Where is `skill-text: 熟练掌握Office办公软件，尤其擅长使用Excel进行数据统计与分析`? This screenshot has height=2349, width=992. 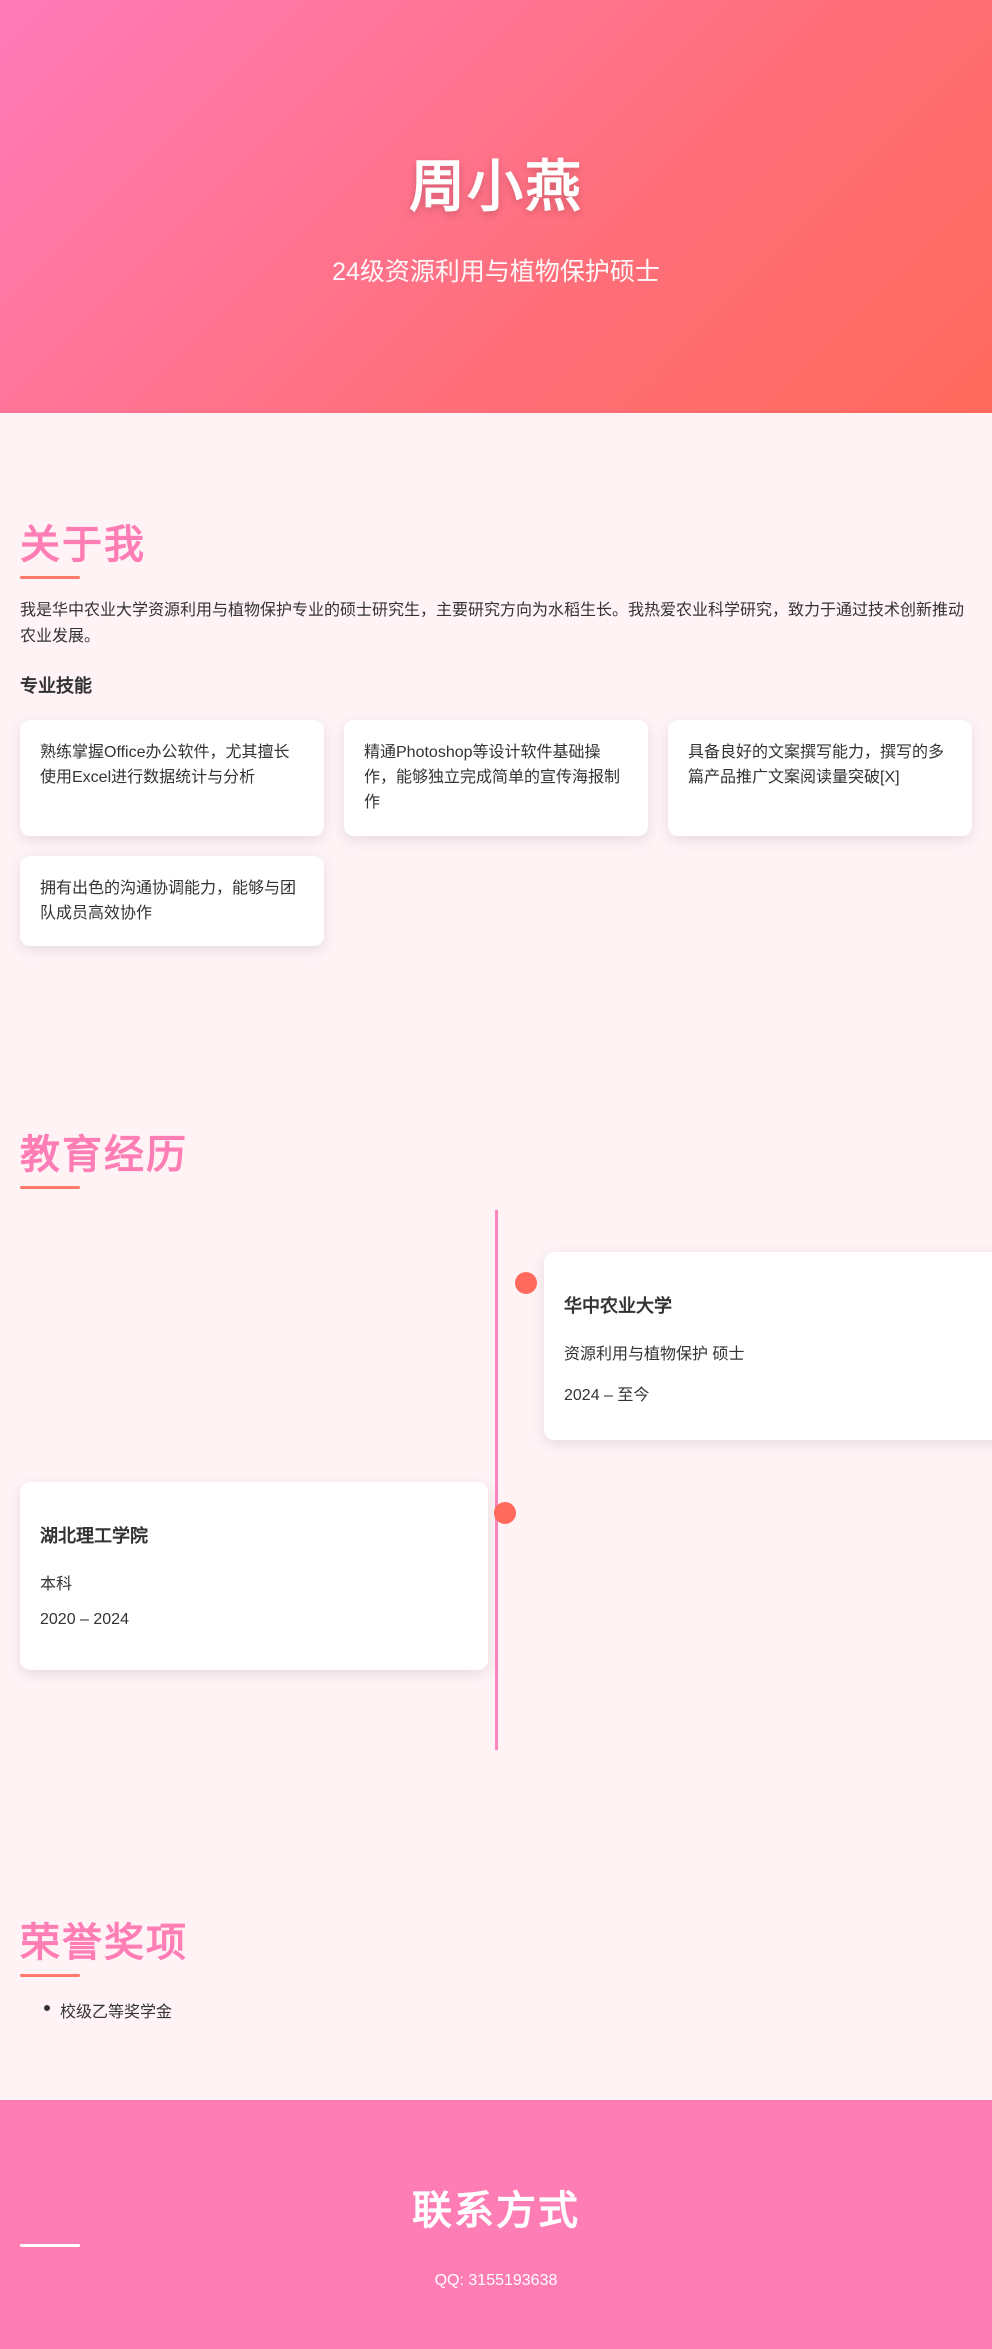 skill-text: 熟练掌握Office办公软件，尤其擅长使用Excel进行数据统计与分析 is located at coordinates (165, 765).